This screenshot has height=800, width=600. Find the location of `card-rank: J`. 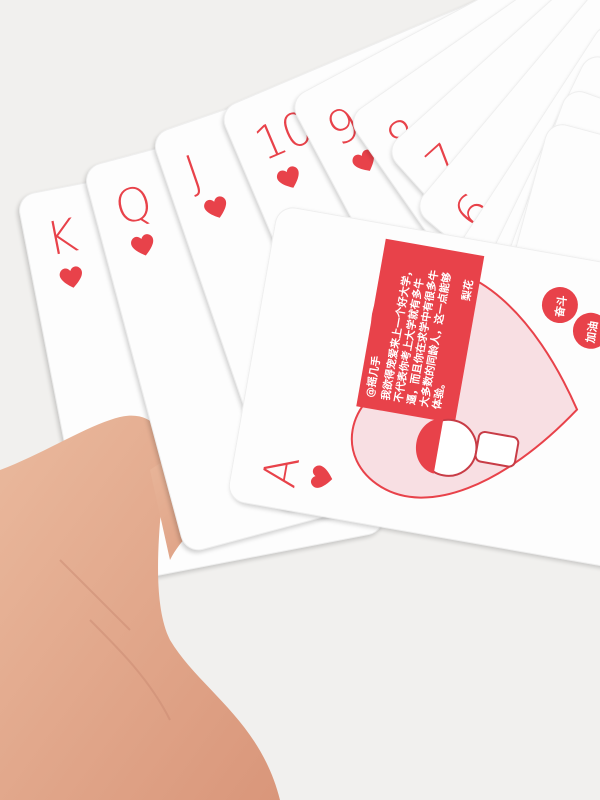

card-rank: J is located at coordinates (192, 172).